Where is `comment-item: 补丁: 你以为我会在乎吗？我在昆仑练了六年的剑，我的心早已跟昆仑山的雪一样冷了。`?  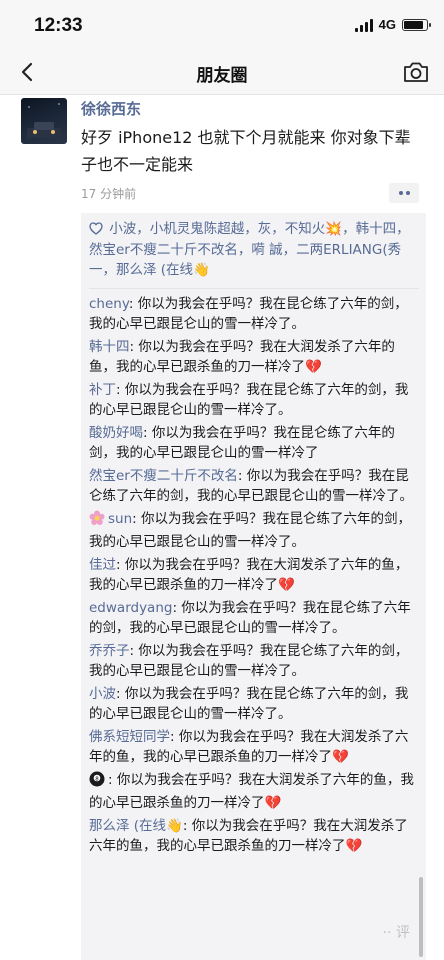
comment-item: 补丁: 你以为我会在乎吗？我在昆仑练了六年的剑，我的心早已跟昆仑山的雪一样冷了。 is located at coordinates (254, 400).